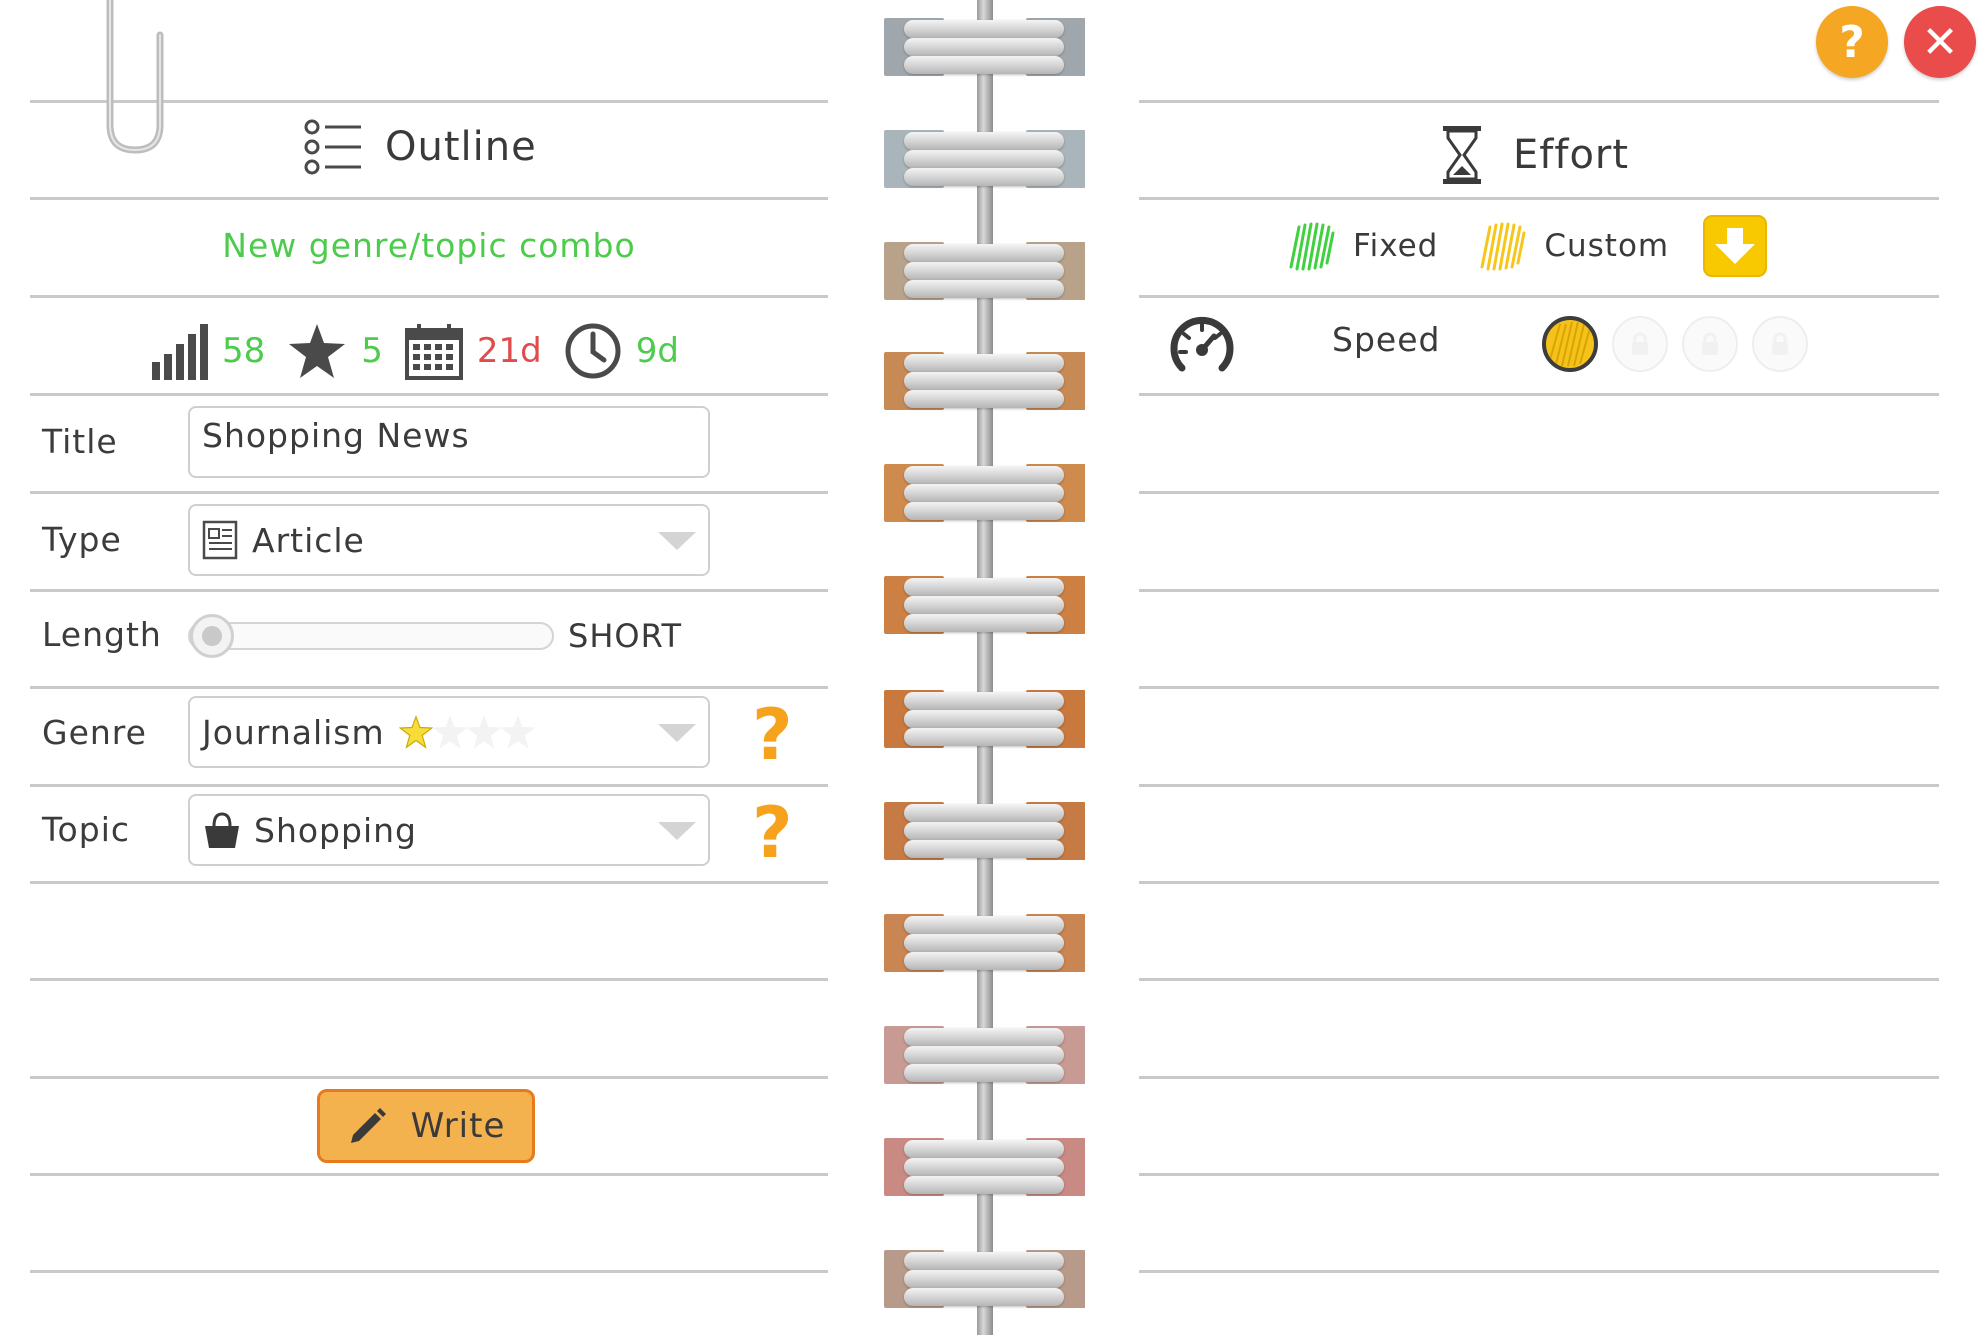  I want to click on title-input: Shopping News, so click(449, 442).